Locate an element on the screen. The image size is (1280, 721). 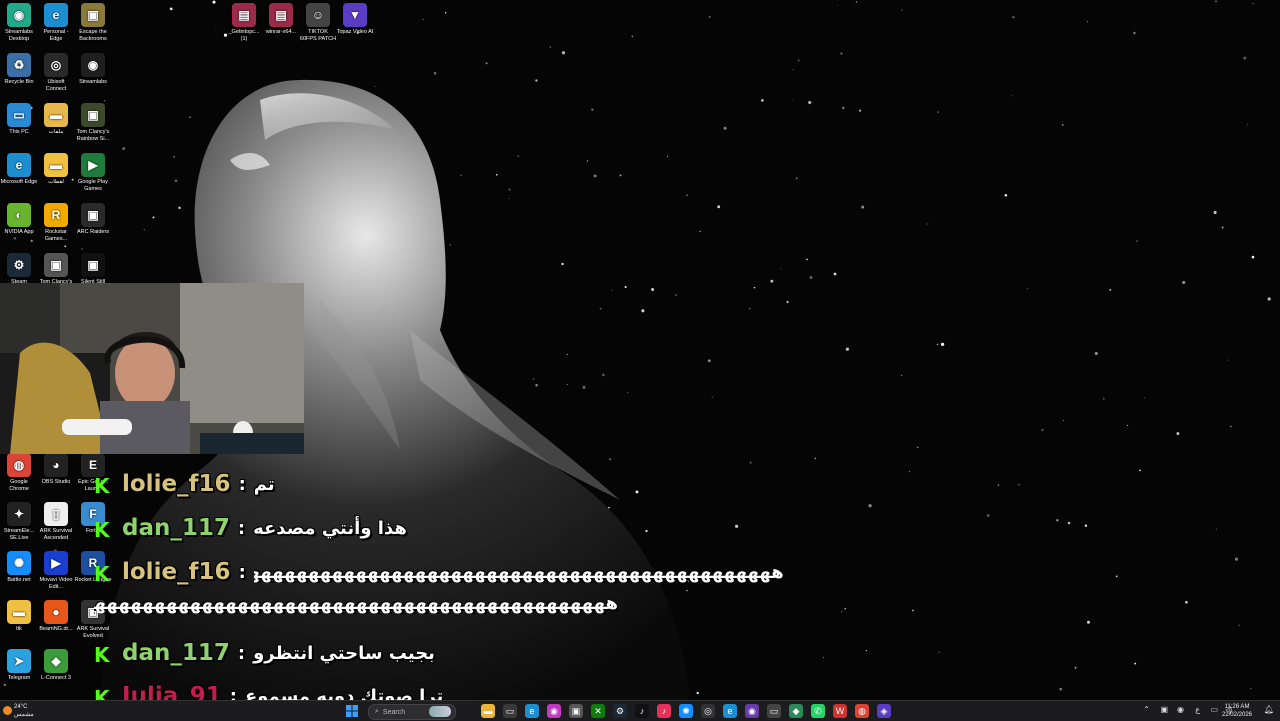
desktop-icon: ▭ This PC is located at coordinates (19, 119).